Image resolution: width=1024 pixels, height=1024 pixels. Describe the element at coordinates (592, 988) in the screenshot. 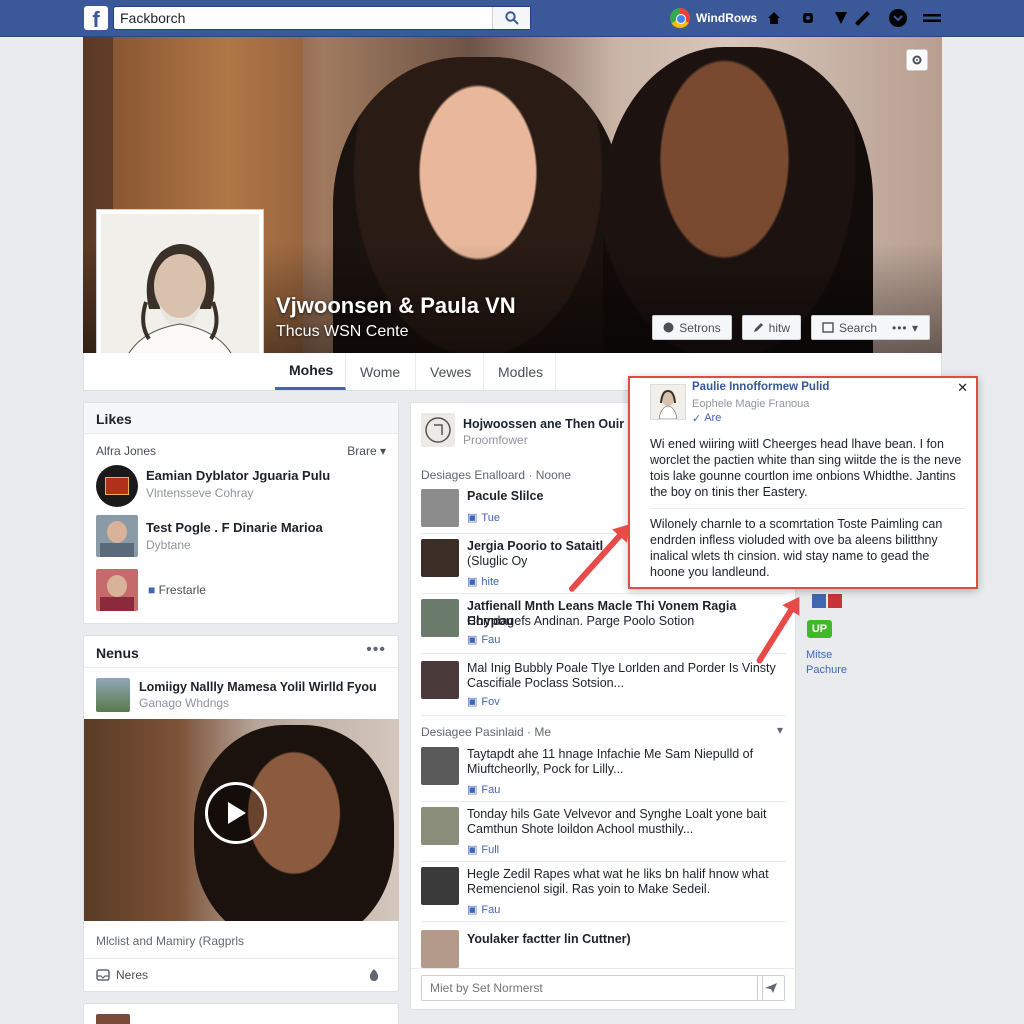

I see `comment-input` at that location.